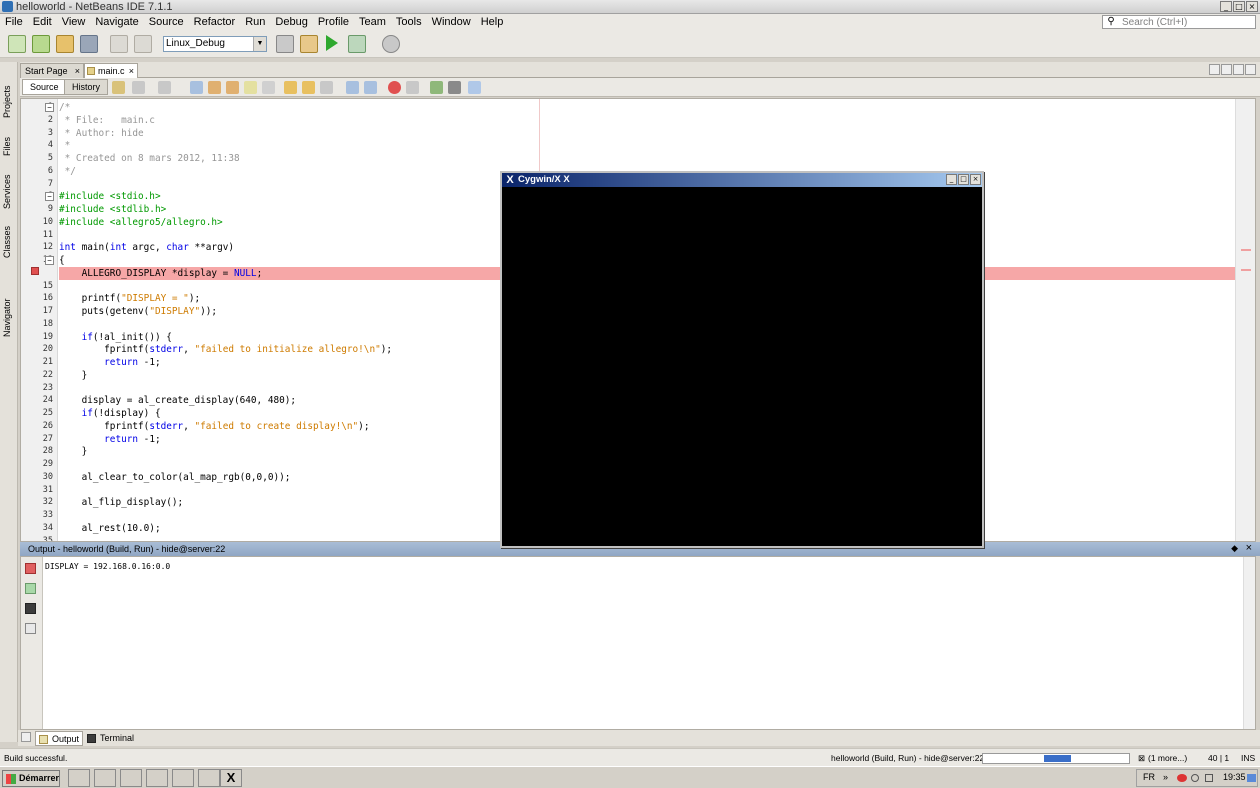 The image size is (1260, 788). I want to click on settings-icon, so click(30, 628).